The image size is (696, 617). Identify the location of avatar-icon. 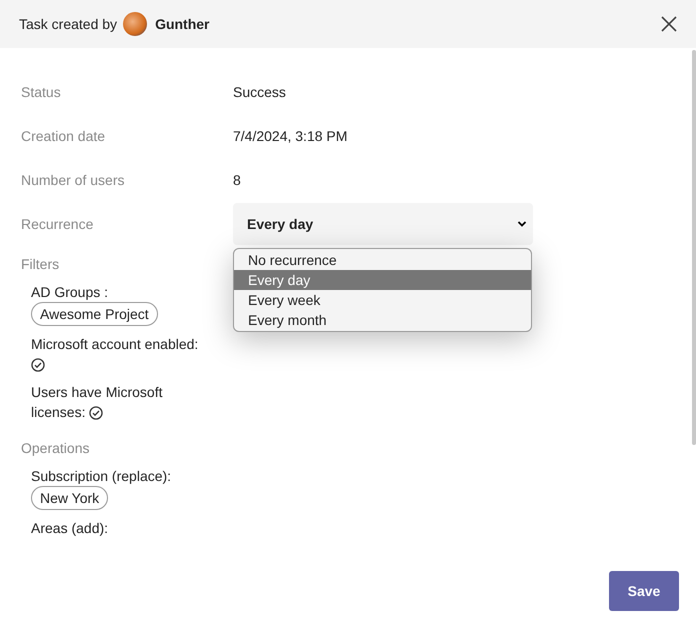
(135, 24).